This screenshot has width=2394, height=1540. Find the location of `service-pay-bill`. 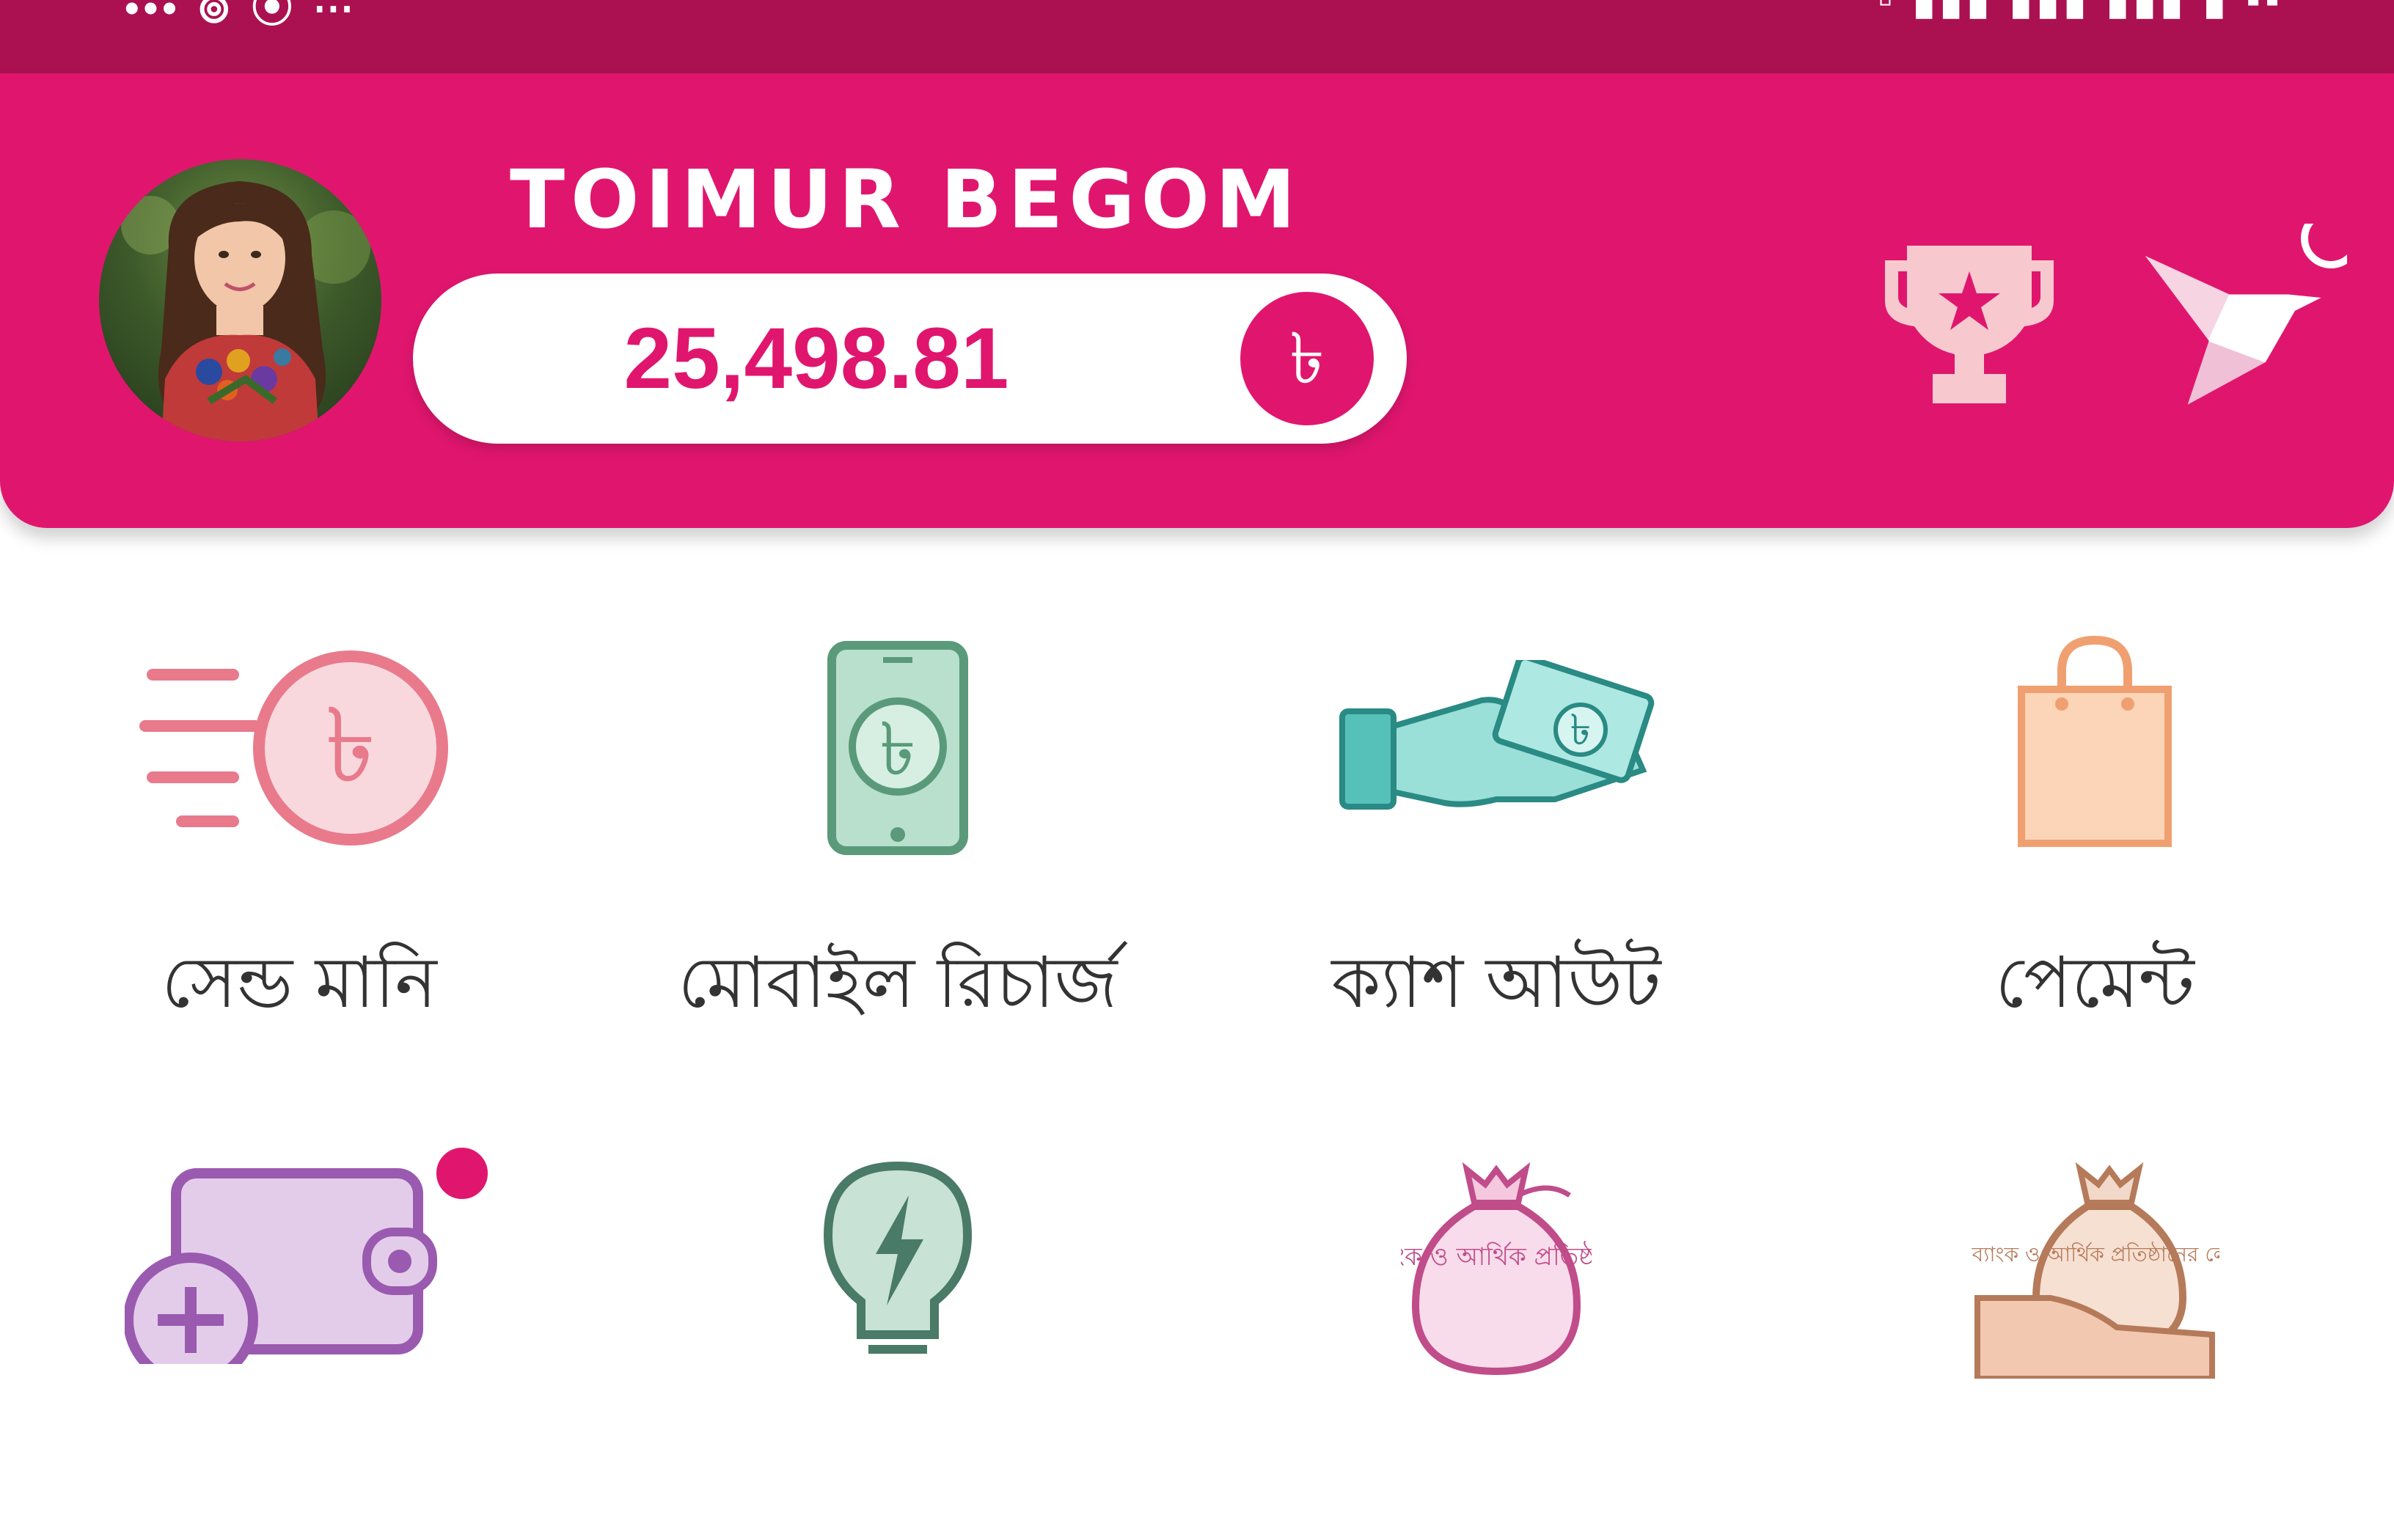

service-pay-bill is located at coordinates (897, 1334).